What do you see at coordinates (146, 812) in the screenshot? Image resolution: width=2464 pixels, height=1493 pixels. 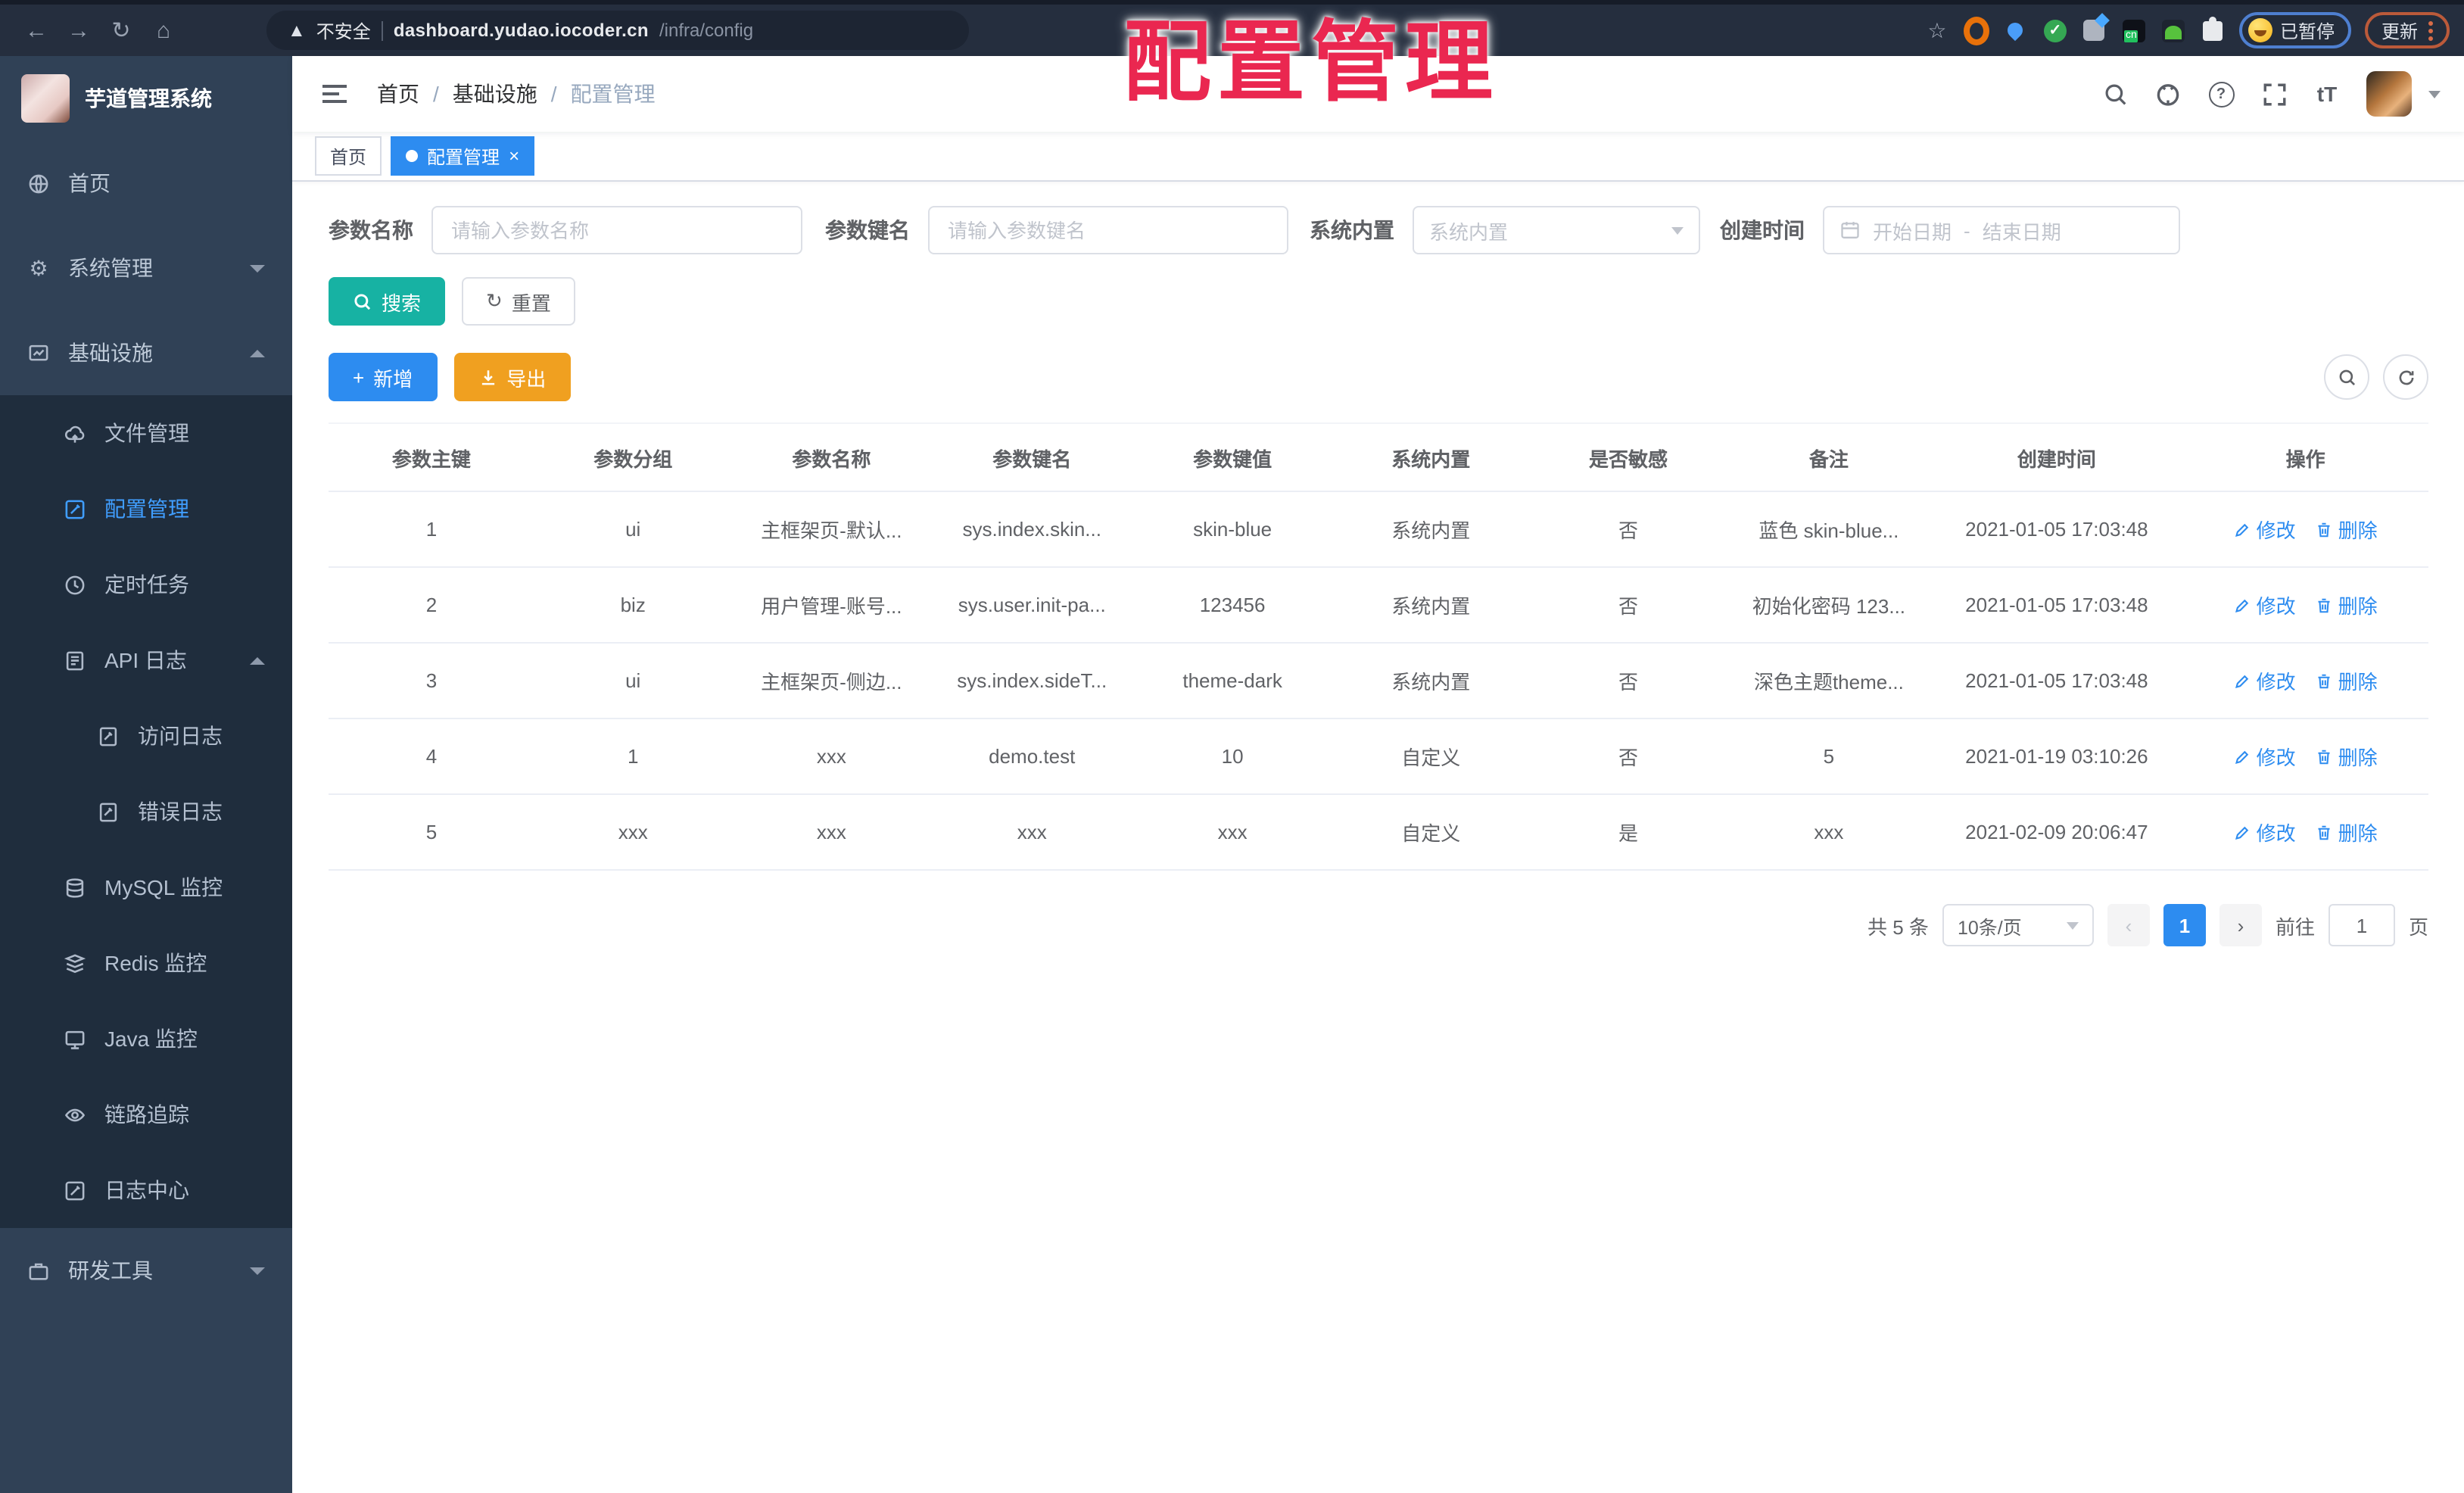 I see `sidebar-item-error-log: 错误日志` at bounding box center [146, 812].